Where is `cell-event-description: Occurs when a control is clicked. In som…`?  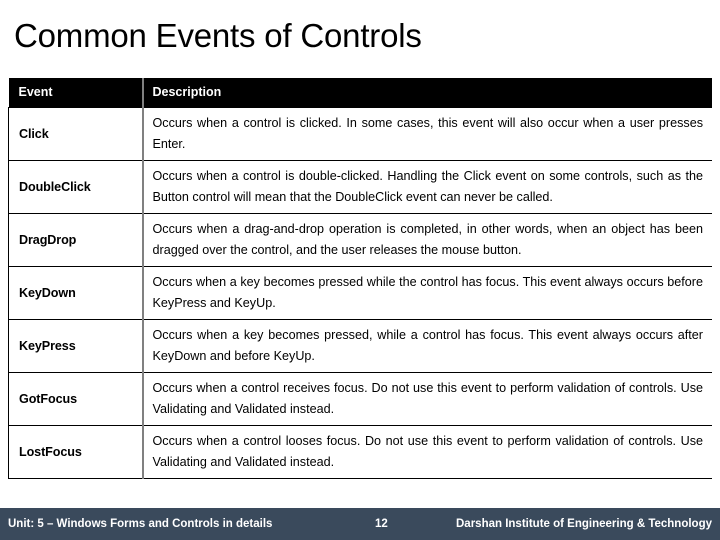 cell-event-description: Occurs when a control is clicked. In som… is located at coordinates (427, 134).